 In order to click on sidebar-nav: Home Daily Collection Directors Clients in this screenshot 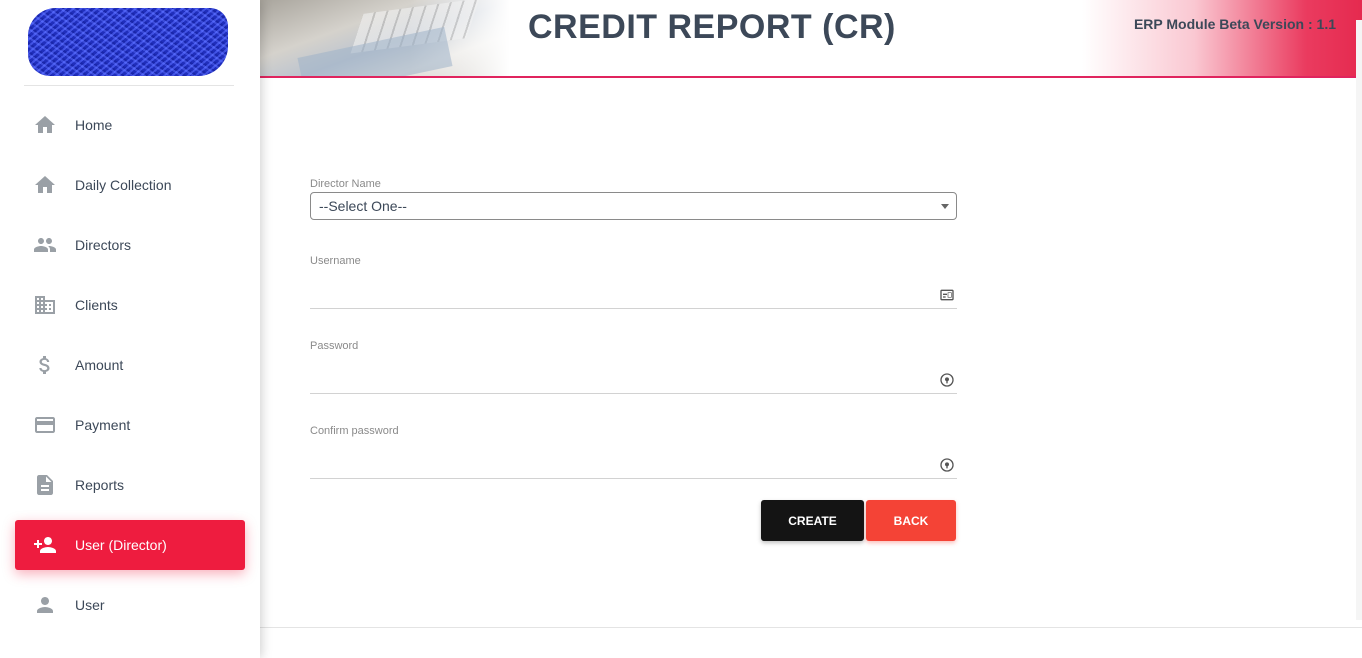, I will do `click(130, 370)`.